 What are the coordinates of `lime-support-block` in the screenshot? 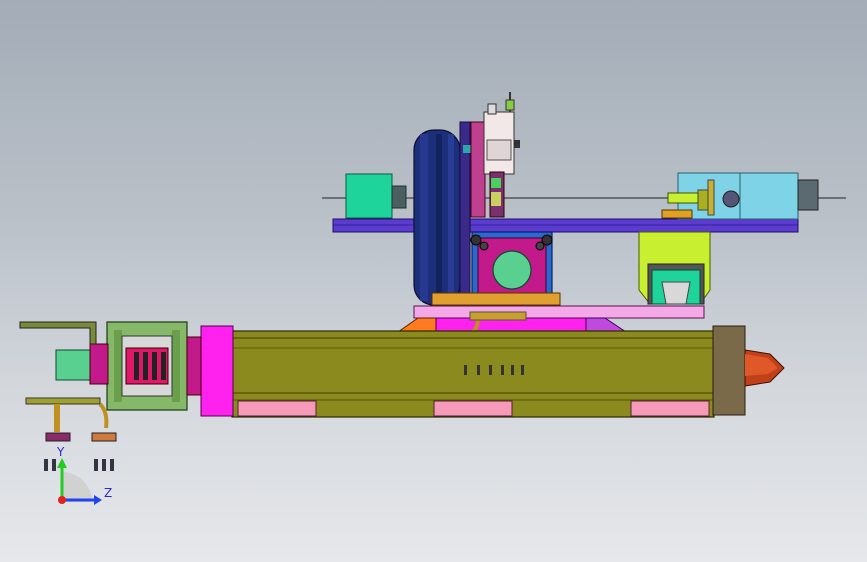 It's located at (674, 268).